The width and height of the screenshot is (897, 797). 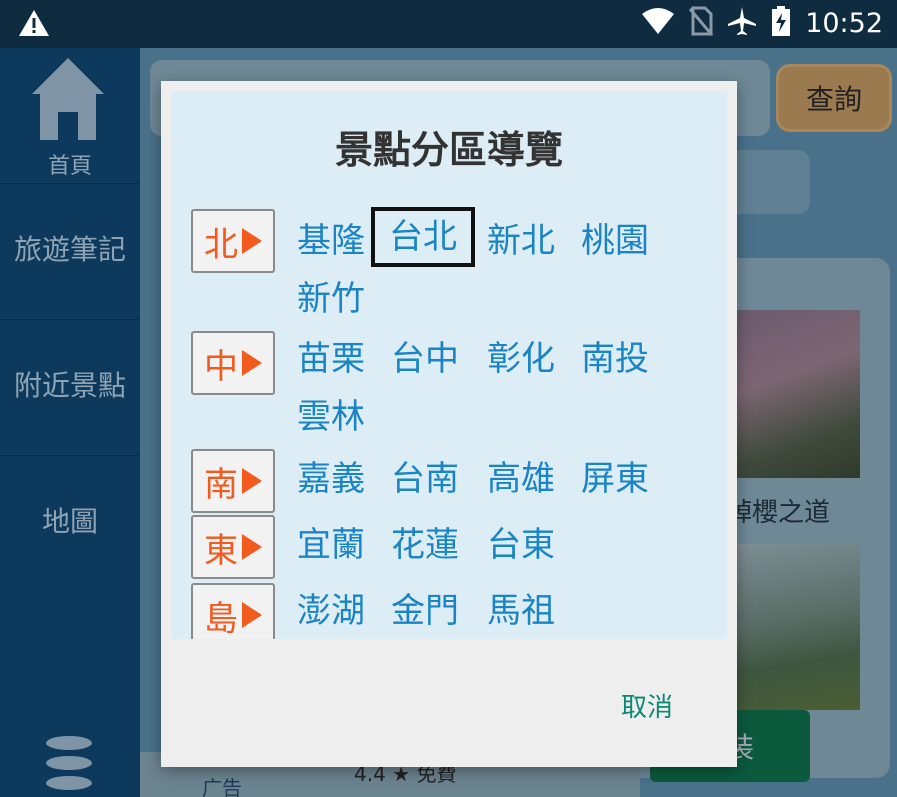 What do you see at coordinates (221, 550) in the screenshot?
I see `region-label: 東` at bounding box center [221, 550].